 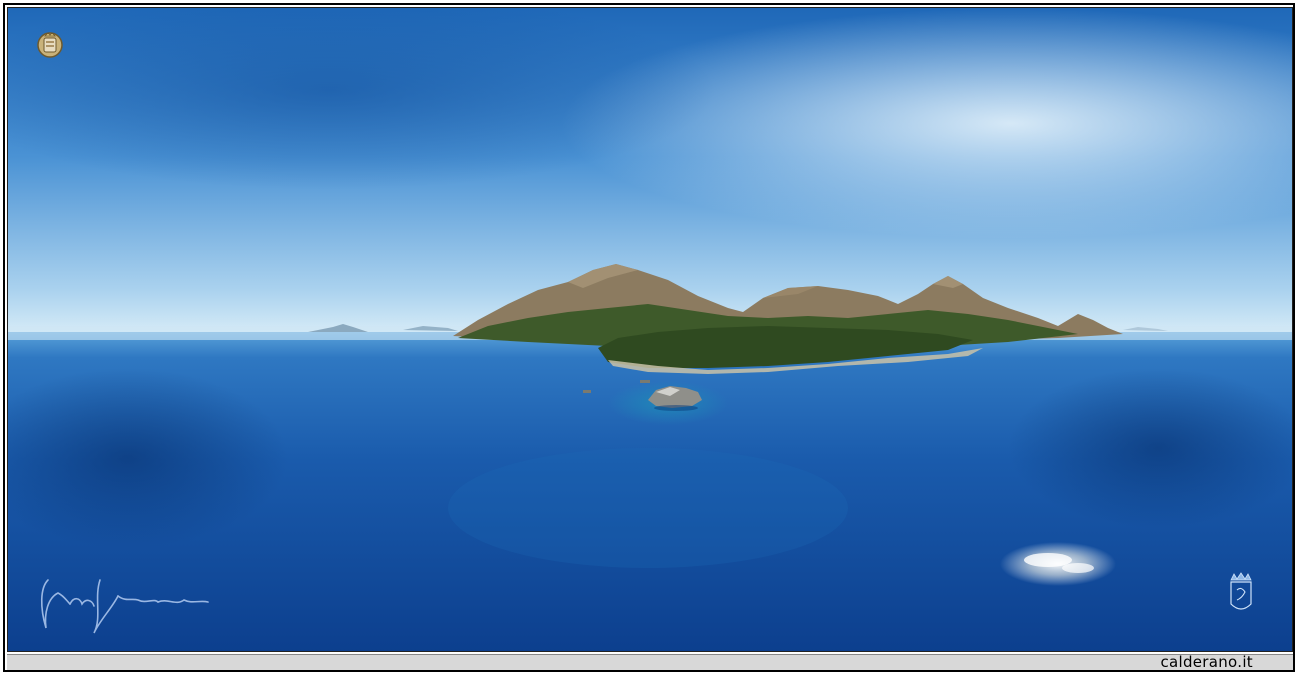 What do you see at coordinates (50, 45) in the screenshot?
I see `coat-of-arms-icon` at bounding box center [50, 45].